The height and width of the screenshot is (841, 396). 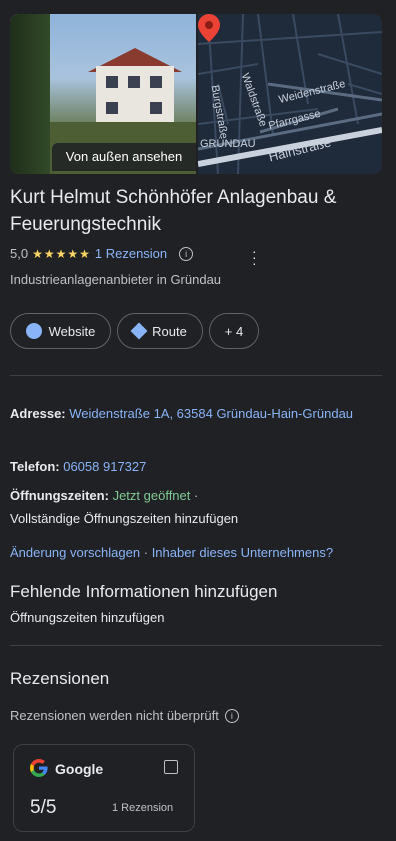 I want to click on rating-row: 5,0 ★★★★★ 1 Rezension i, so click(x=102, y=253).